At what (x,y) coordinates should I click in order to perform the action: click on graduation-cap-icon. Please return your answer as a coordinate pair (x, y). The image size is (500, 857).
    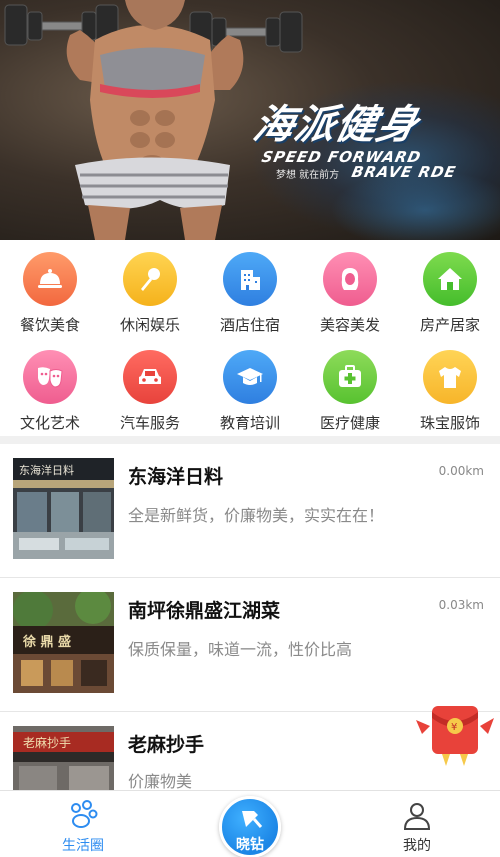
    Looking at the image, I should click on (250, 377).